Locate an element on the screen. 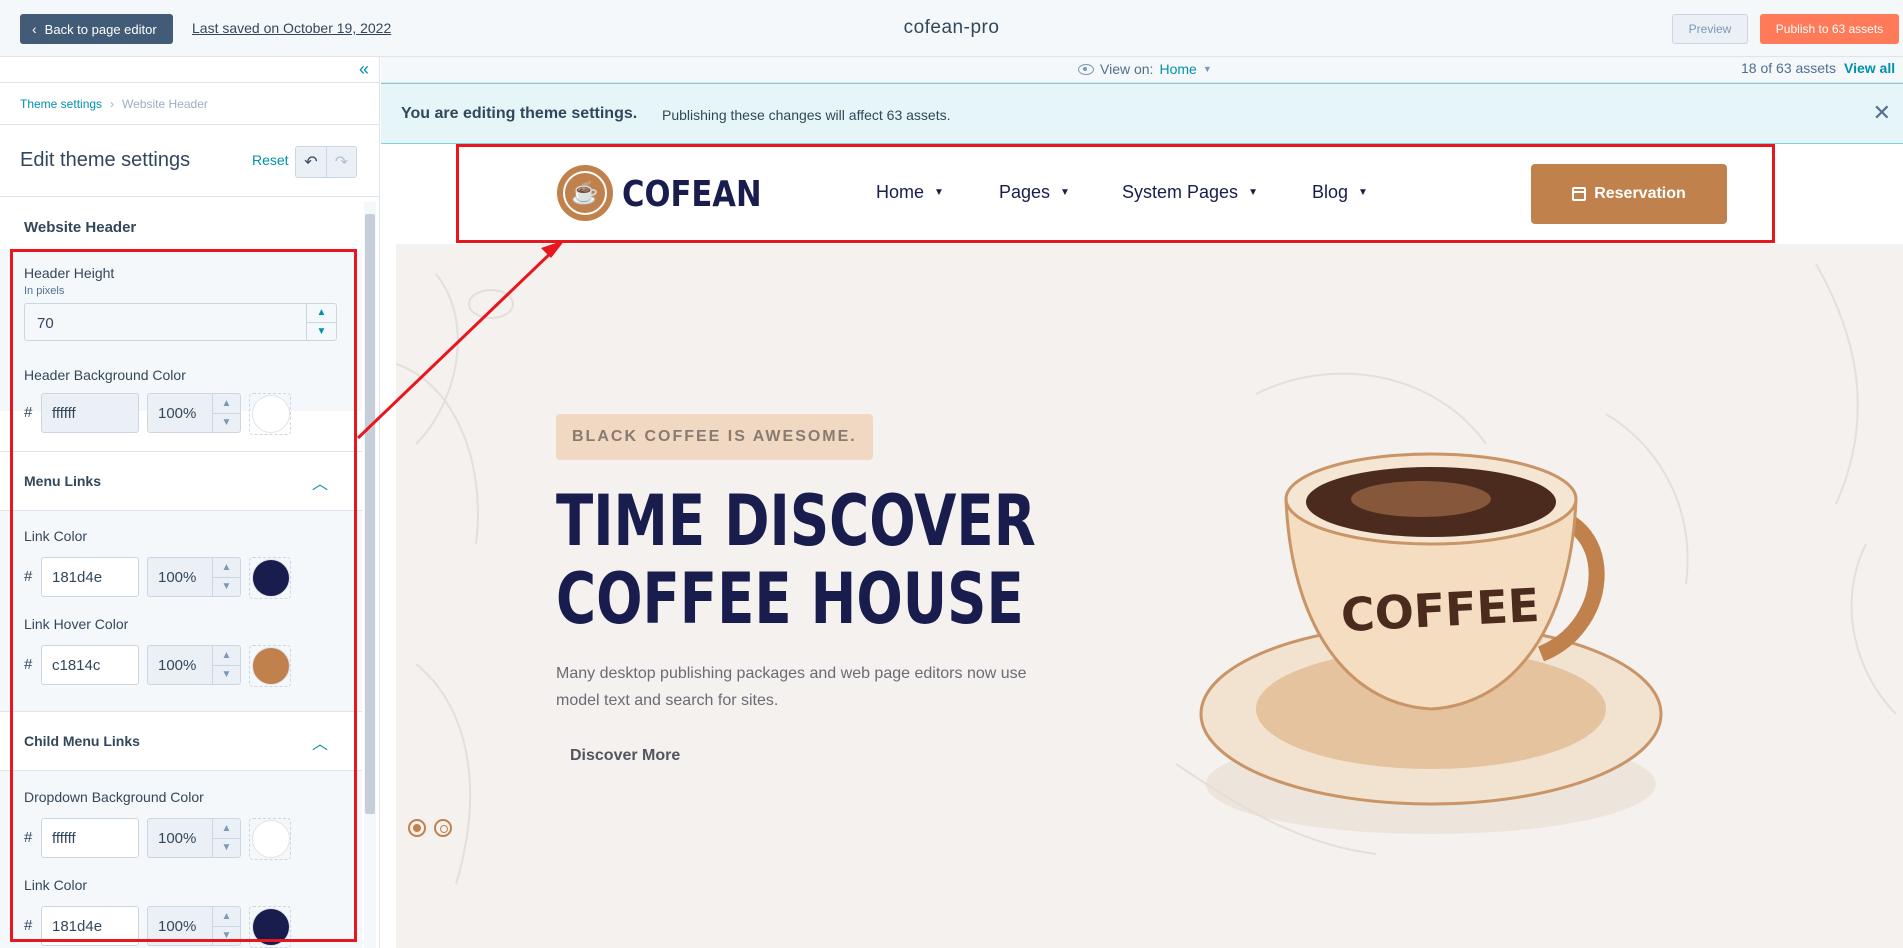 Image resolution: width=1903 pixels, height=948 pixels. nav-label: Blog is located at coordinates (1330, 192).